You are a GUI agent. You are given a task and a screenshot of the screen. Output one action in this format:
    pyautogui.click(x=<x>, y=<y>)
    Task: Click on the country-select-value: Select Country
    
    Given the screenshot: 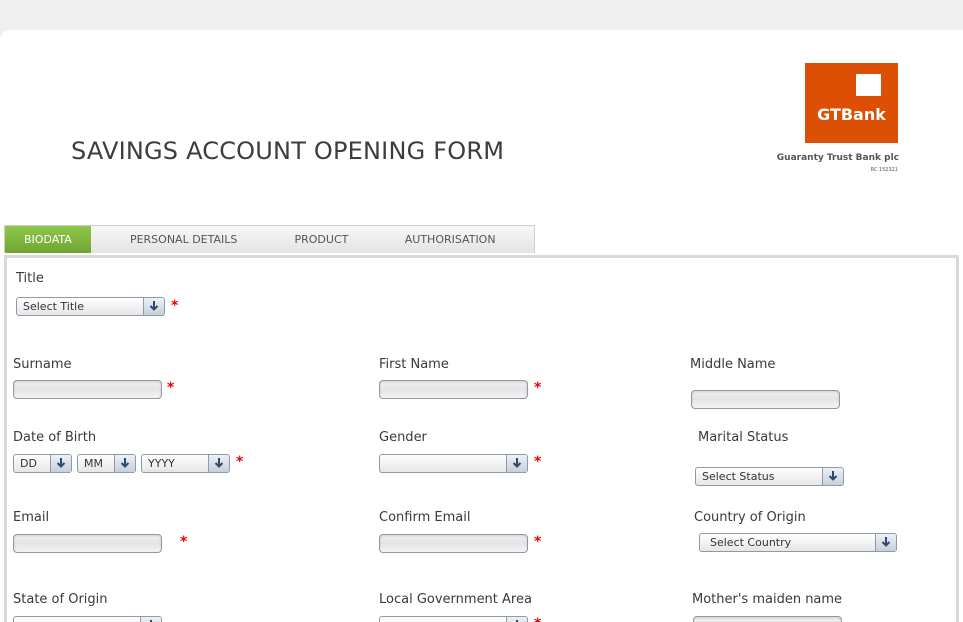 What is the action you would take?
    pyautogui.click(x=751, y=542)
    